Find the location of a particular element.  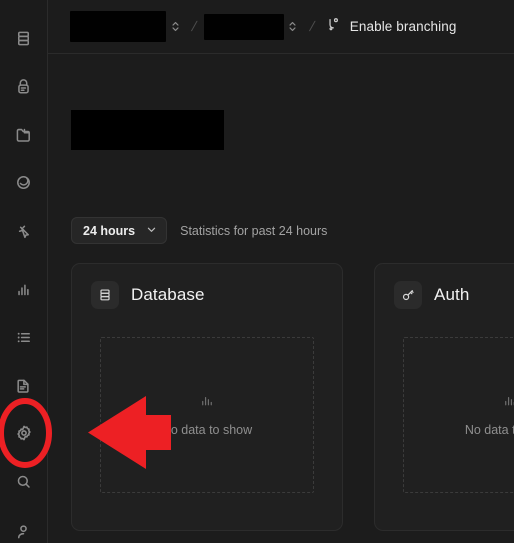

chevron-down-icon is located at coordinates (151, 231).